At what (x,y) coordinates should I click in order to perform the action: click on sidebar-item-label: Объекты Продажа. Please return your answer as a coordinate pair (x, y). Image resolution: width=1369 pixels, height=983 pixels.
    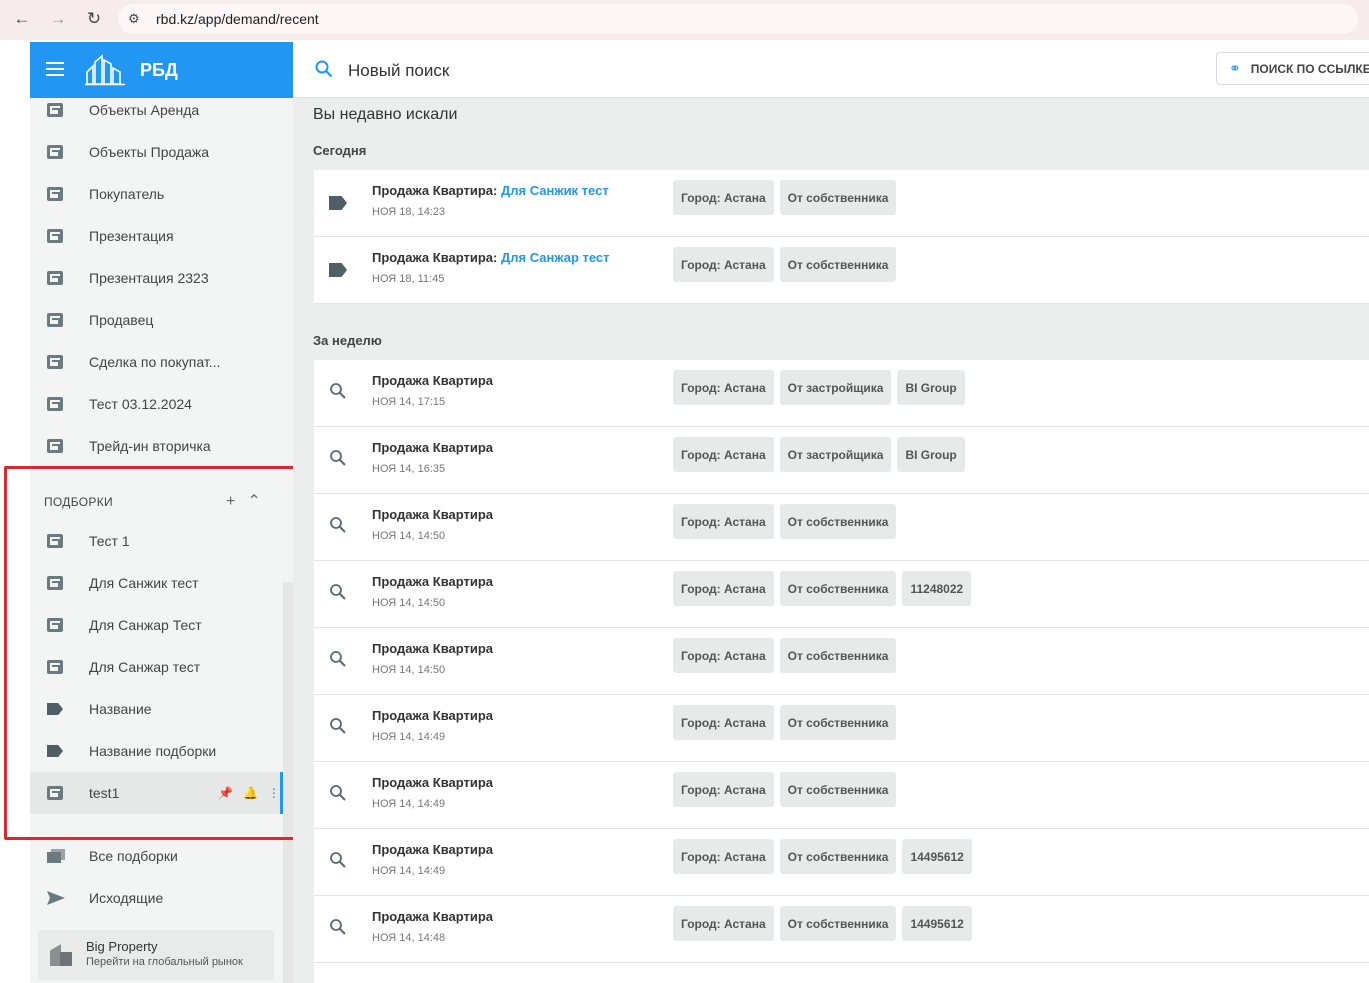
    Looking at the image, I should click on (149, 152).